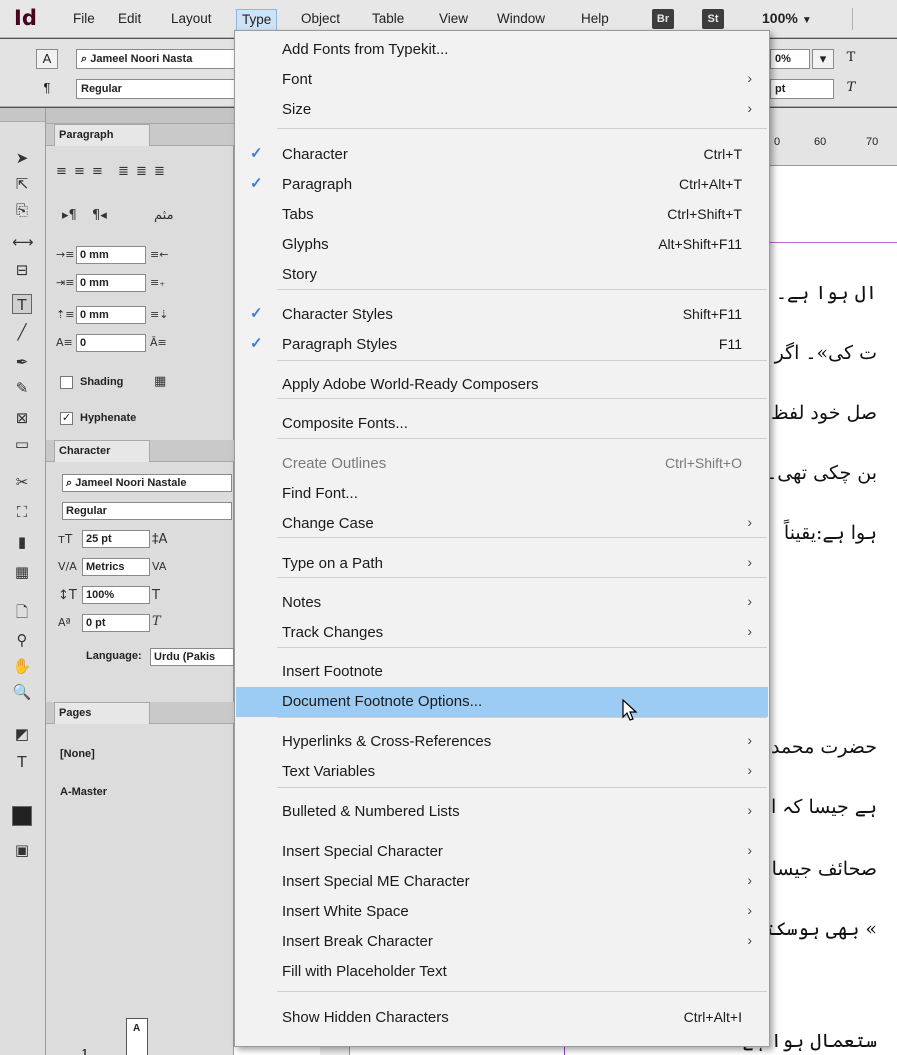 This screenshot has width=897, height=1055. Describe the element at coordinates (502, 245) in the screenshot. I see `menu-item-glyphs: Glyphs Alt+Shift+F11` at that location.